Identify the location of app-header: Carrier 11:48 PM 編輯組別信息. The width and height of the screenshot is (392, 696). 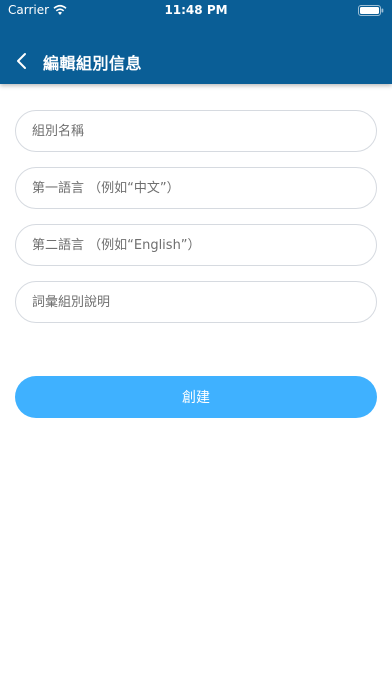
(196, 42).